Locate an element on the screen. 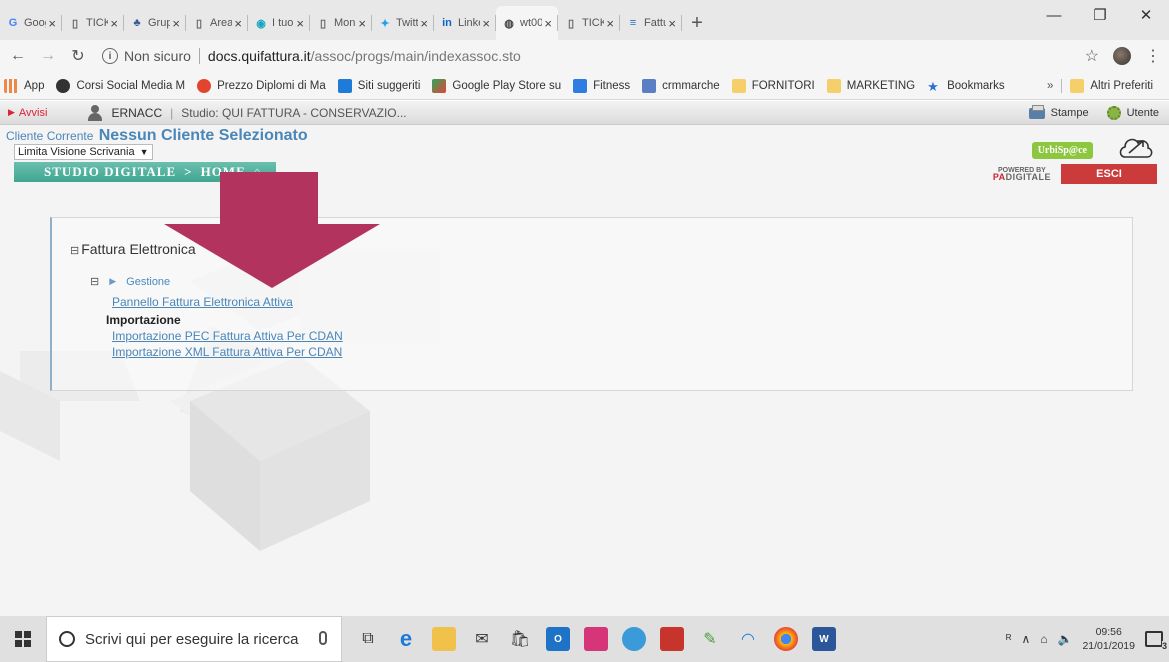 This screenshot has height=662, width=1169. browser-tab: ♣ Grupp× is located at coordinates (155, 23).